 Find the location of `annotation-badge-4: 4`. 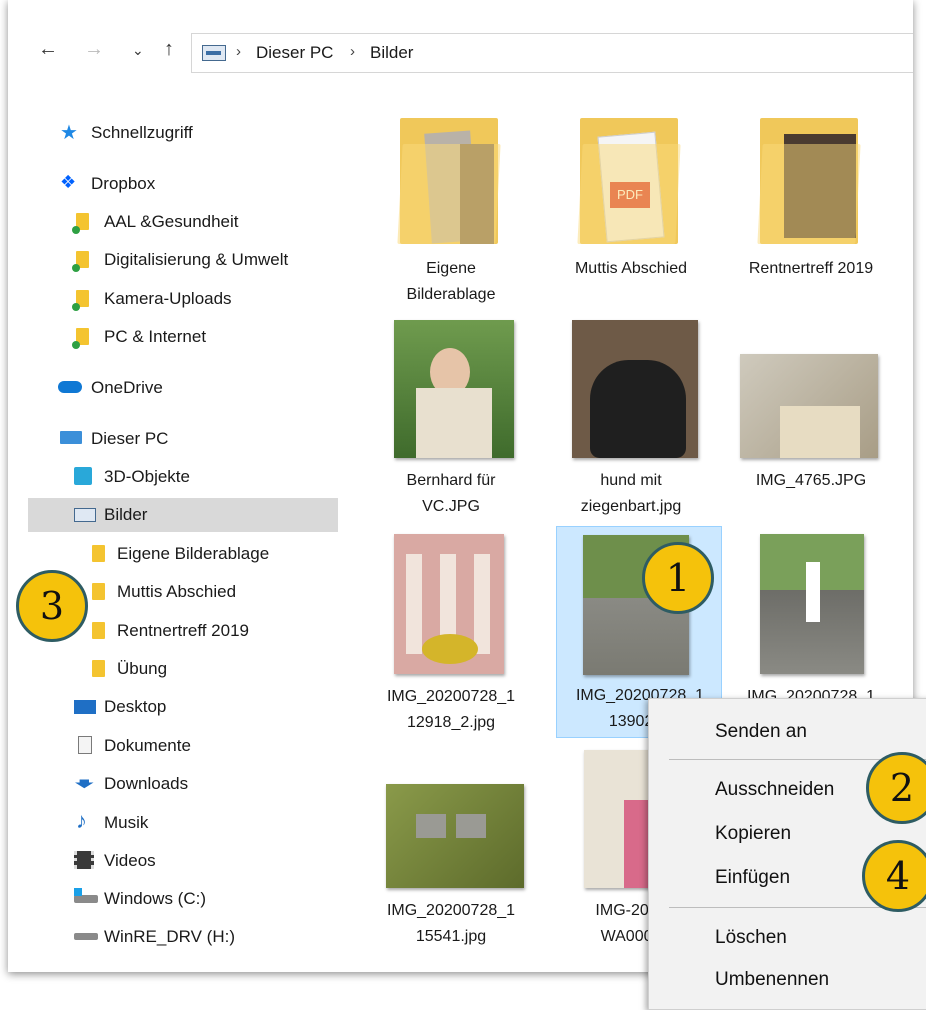

annotation-badge-4: 4 is located at coordinates (894, 876).